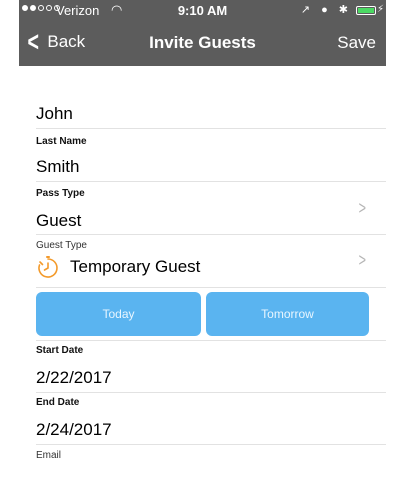 This screenshot has width=393, height=498. I want to click on pass-type-value: Guest, so click(59, 220).